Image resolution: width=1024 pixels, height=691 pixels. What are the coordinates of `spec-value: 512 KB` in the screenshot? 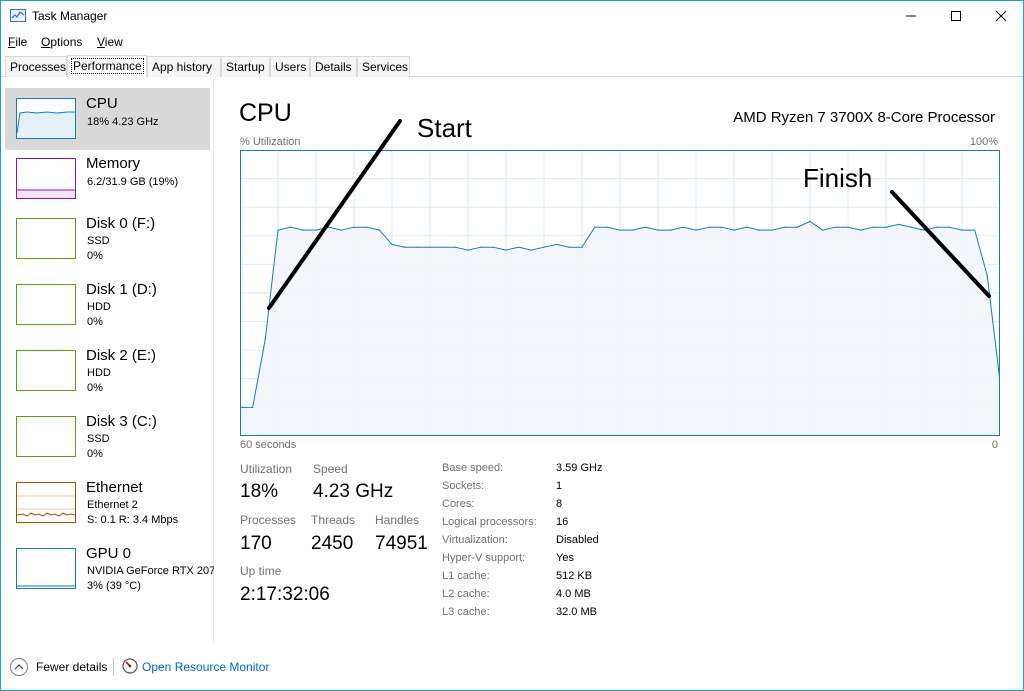 It's located at (574, 576).